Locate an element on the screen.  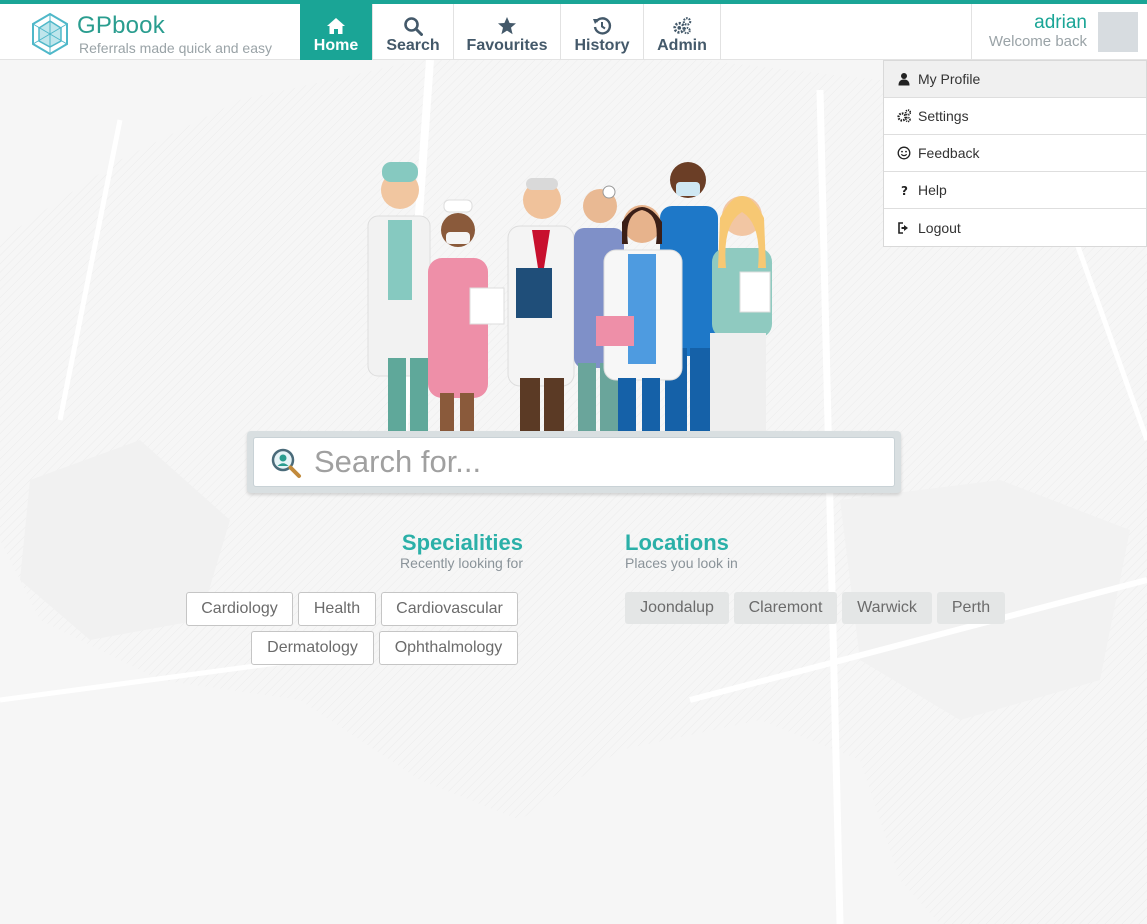
nav-home-label: Home is located at coordinates (336, 45).